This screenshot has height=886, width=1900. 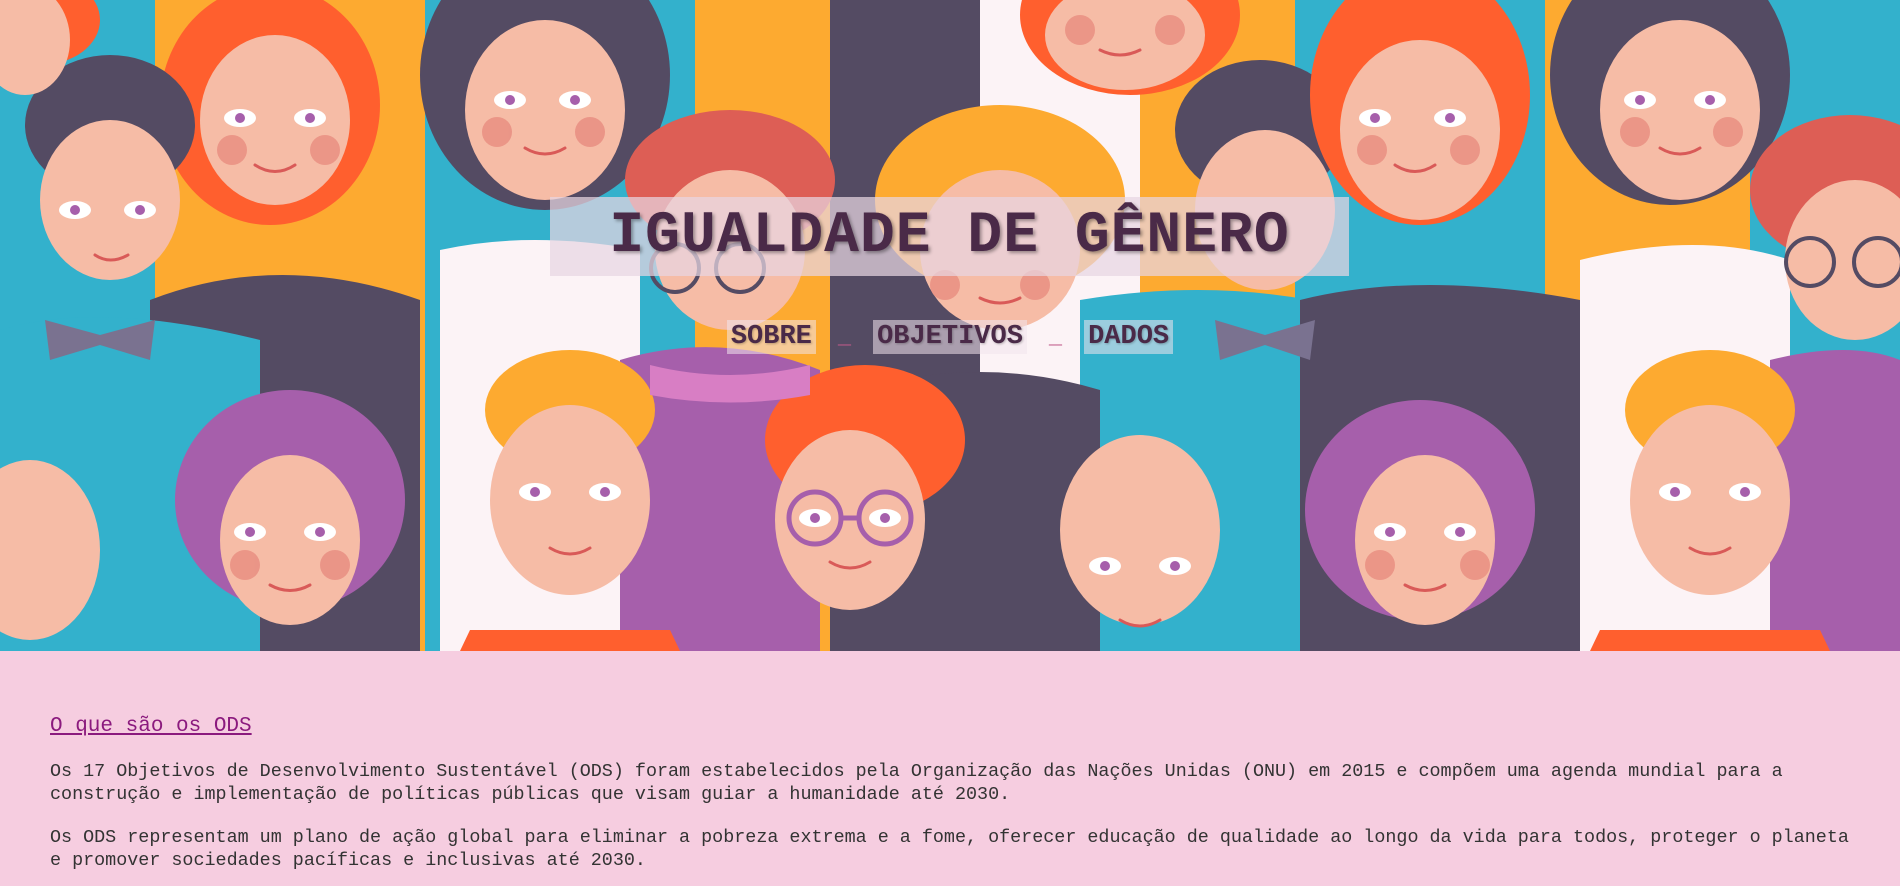 What do you see at coordinates (949, 236) in the screenshot?
I see `page-title: IGUALDADE DE GÊNERO` at bounding box center [949, 236].